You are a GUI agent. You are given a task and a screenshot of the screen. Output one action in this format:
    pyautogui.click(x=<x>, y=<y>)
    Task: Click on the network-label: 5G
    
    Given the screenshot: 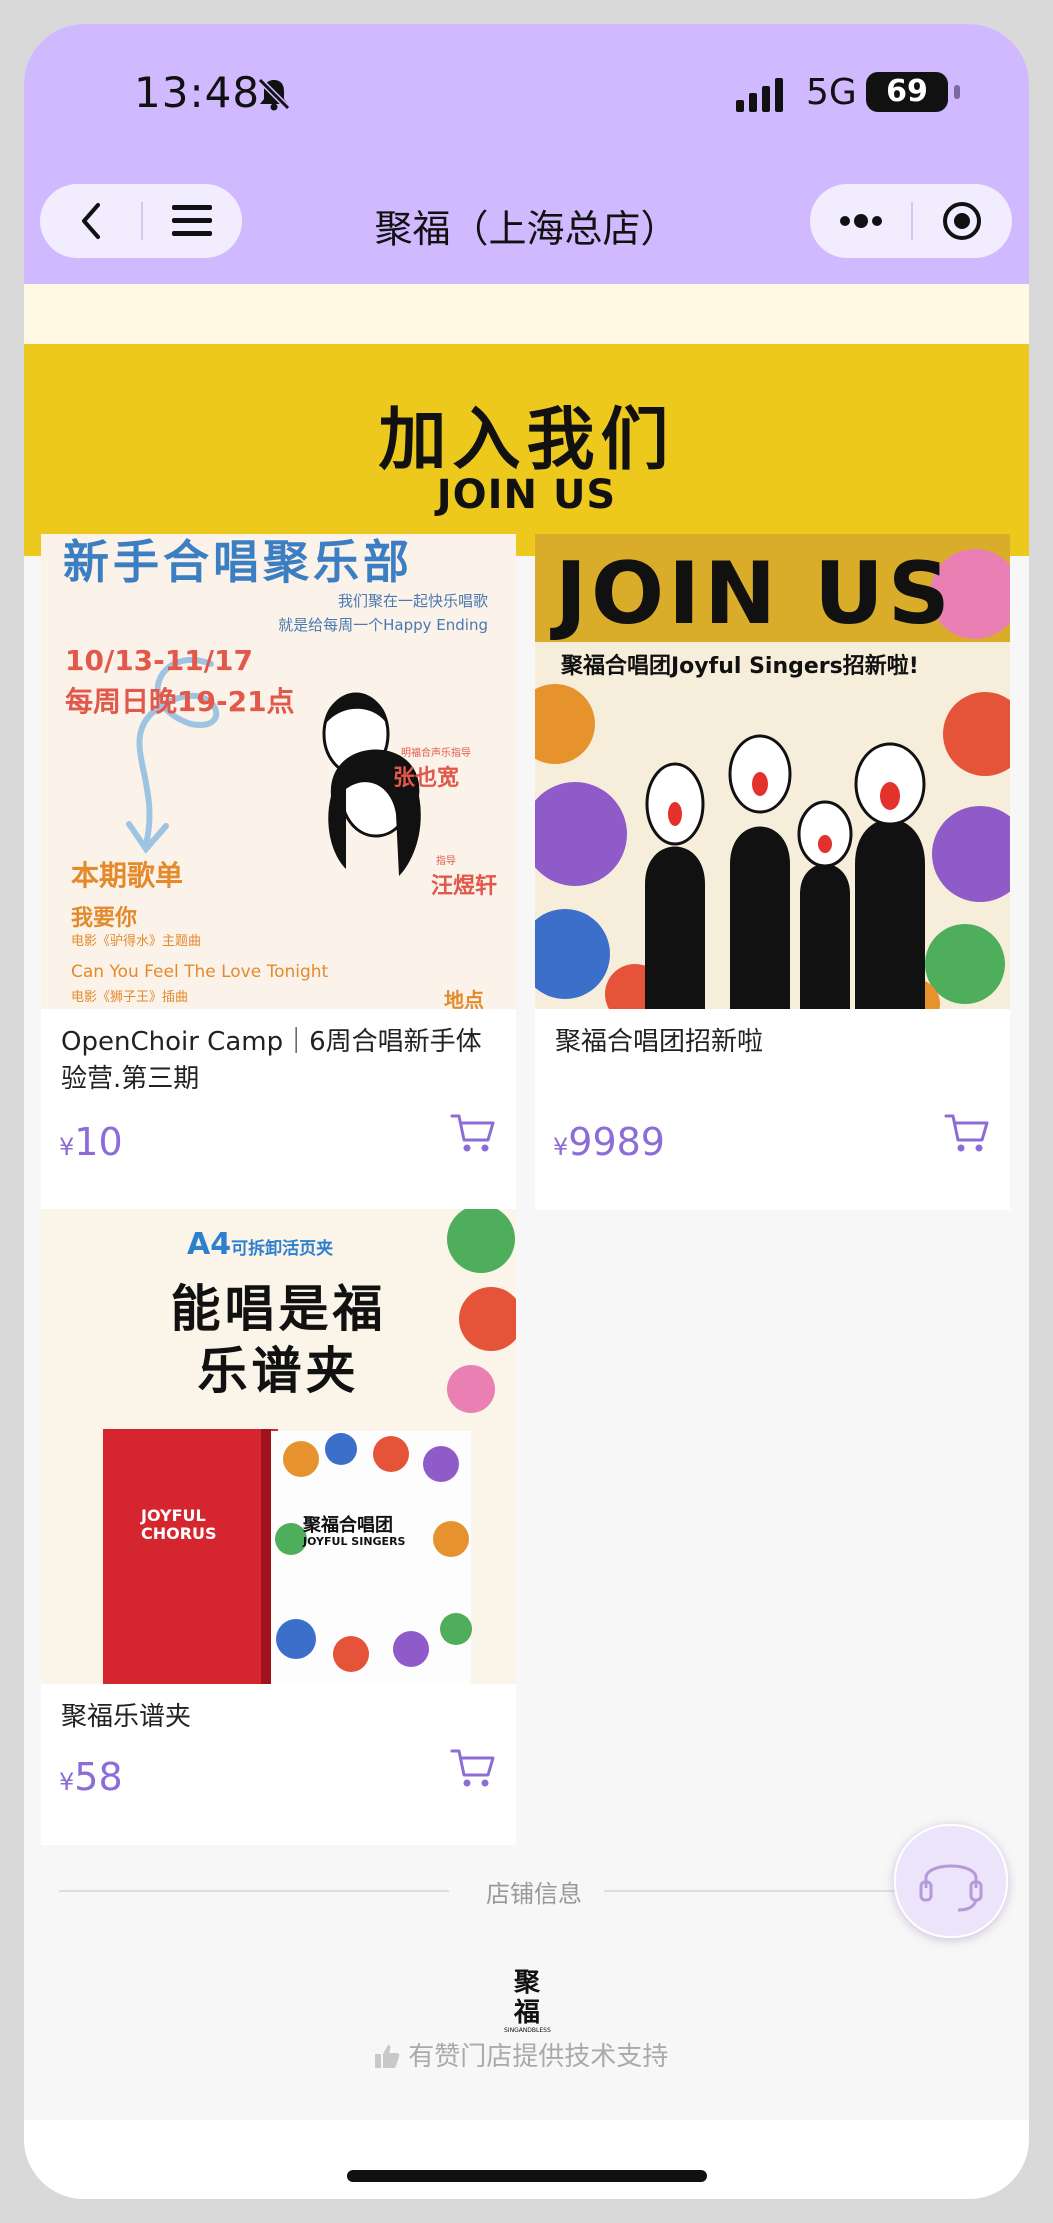 What is the action you would take?
    pyautogui.click(x=831, y=92)
    